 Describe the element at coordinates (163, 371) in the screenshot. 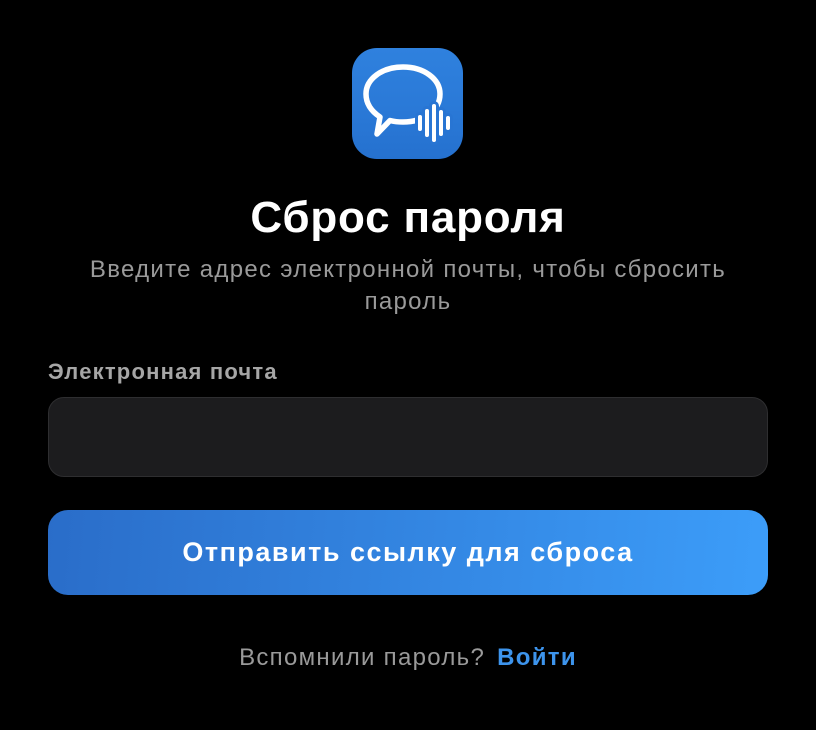

I see `email-label: Электронная почта` at that location.